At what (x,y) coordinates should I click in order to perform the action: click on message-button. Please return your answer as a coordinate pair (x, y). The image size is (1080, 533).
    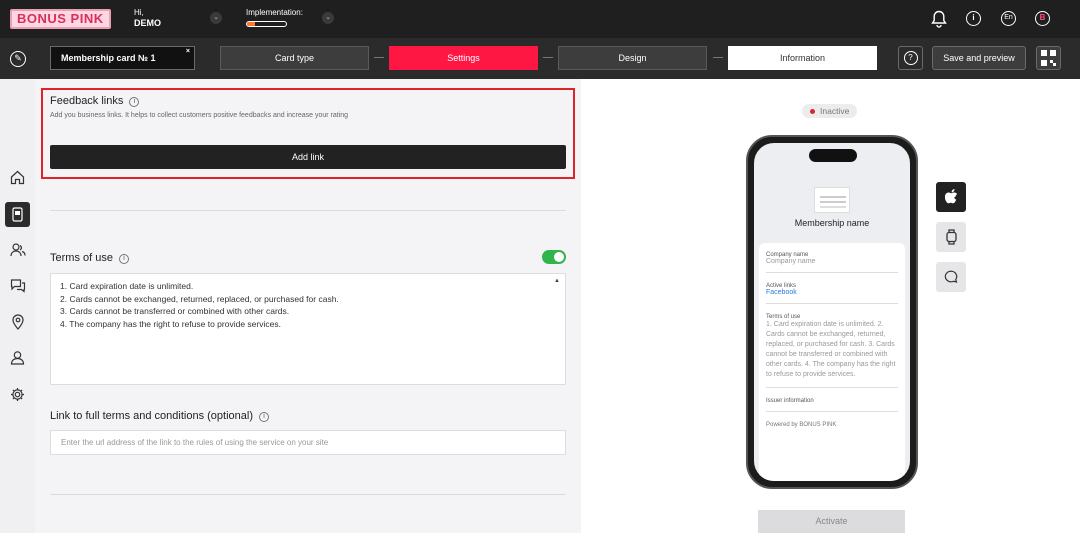
    Looking at the image, I should click on (951, 277).